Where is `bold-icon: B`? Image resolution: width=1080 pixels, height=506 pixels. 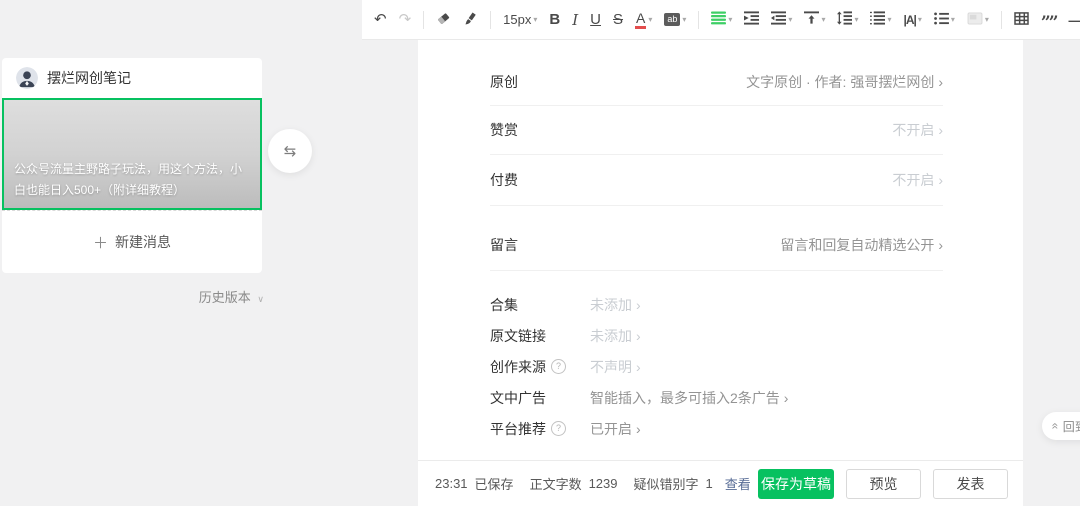 bold-icon: B is located at coordinates (555, 19).